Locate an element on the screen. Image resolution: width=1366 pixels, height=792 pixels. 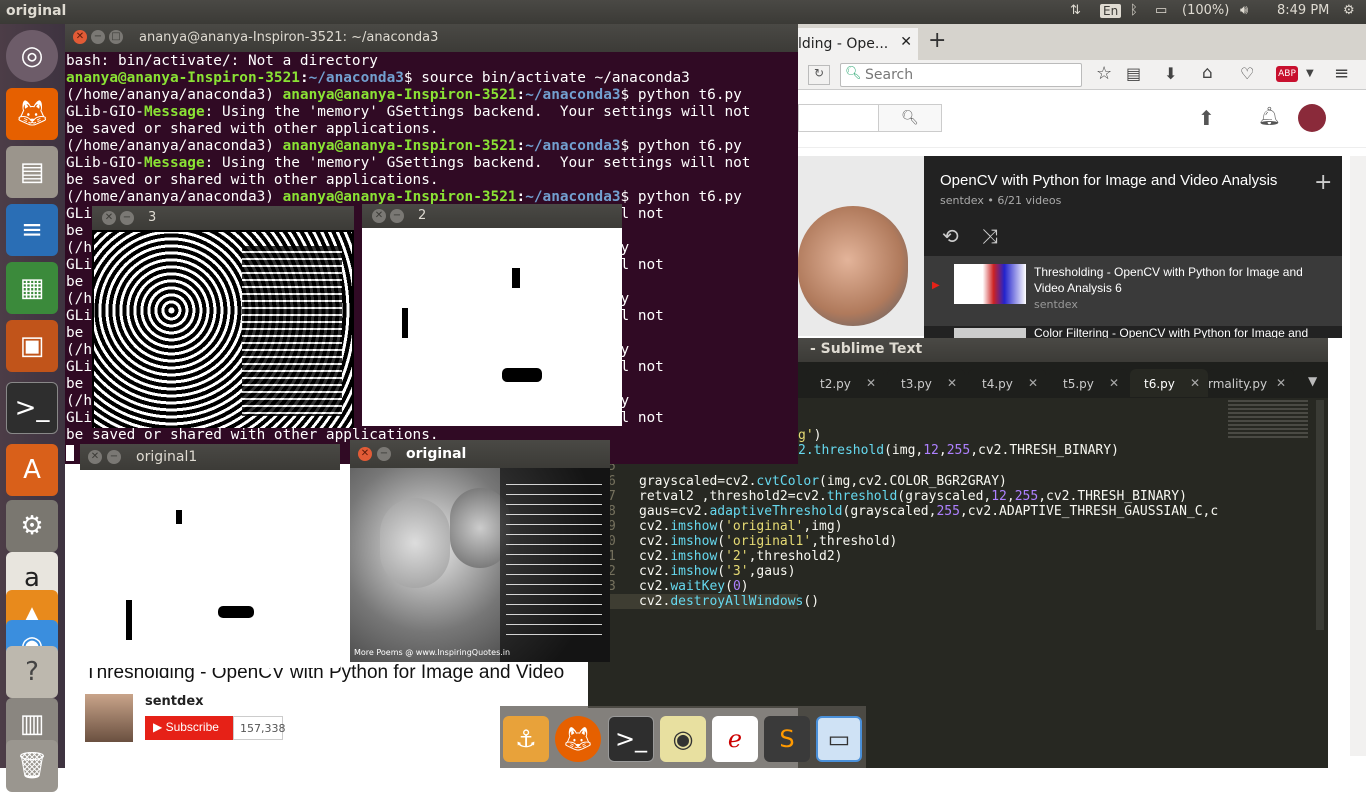
settings-icon: ⚙ is located at coordinates (32, 526).